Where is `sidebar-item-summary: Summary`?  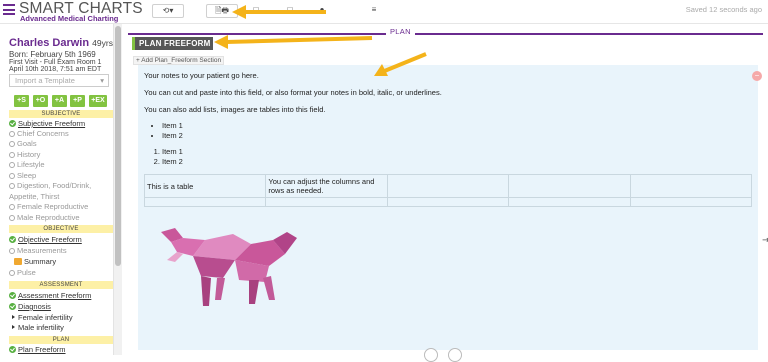 sidebar-item-summary: Summary is located at coordinates (35, 261).